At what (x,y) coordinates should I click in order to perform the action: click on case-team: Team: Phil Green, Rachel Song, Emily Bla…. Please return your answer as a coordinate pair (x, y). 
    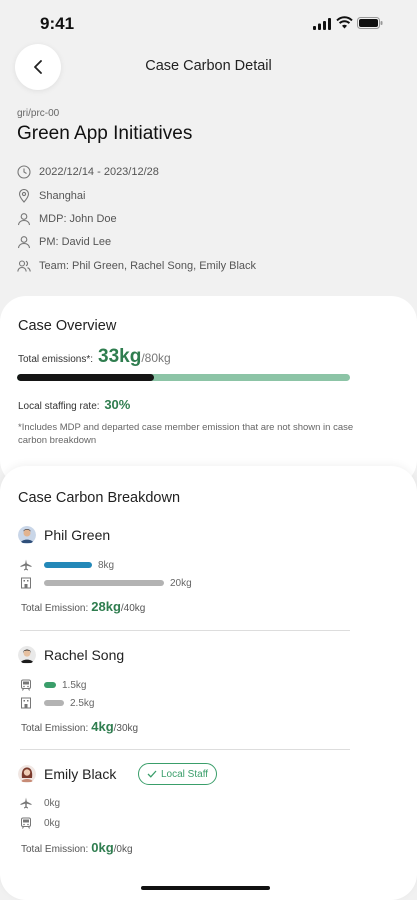
    Looking at the image, I should click on (148, 266).